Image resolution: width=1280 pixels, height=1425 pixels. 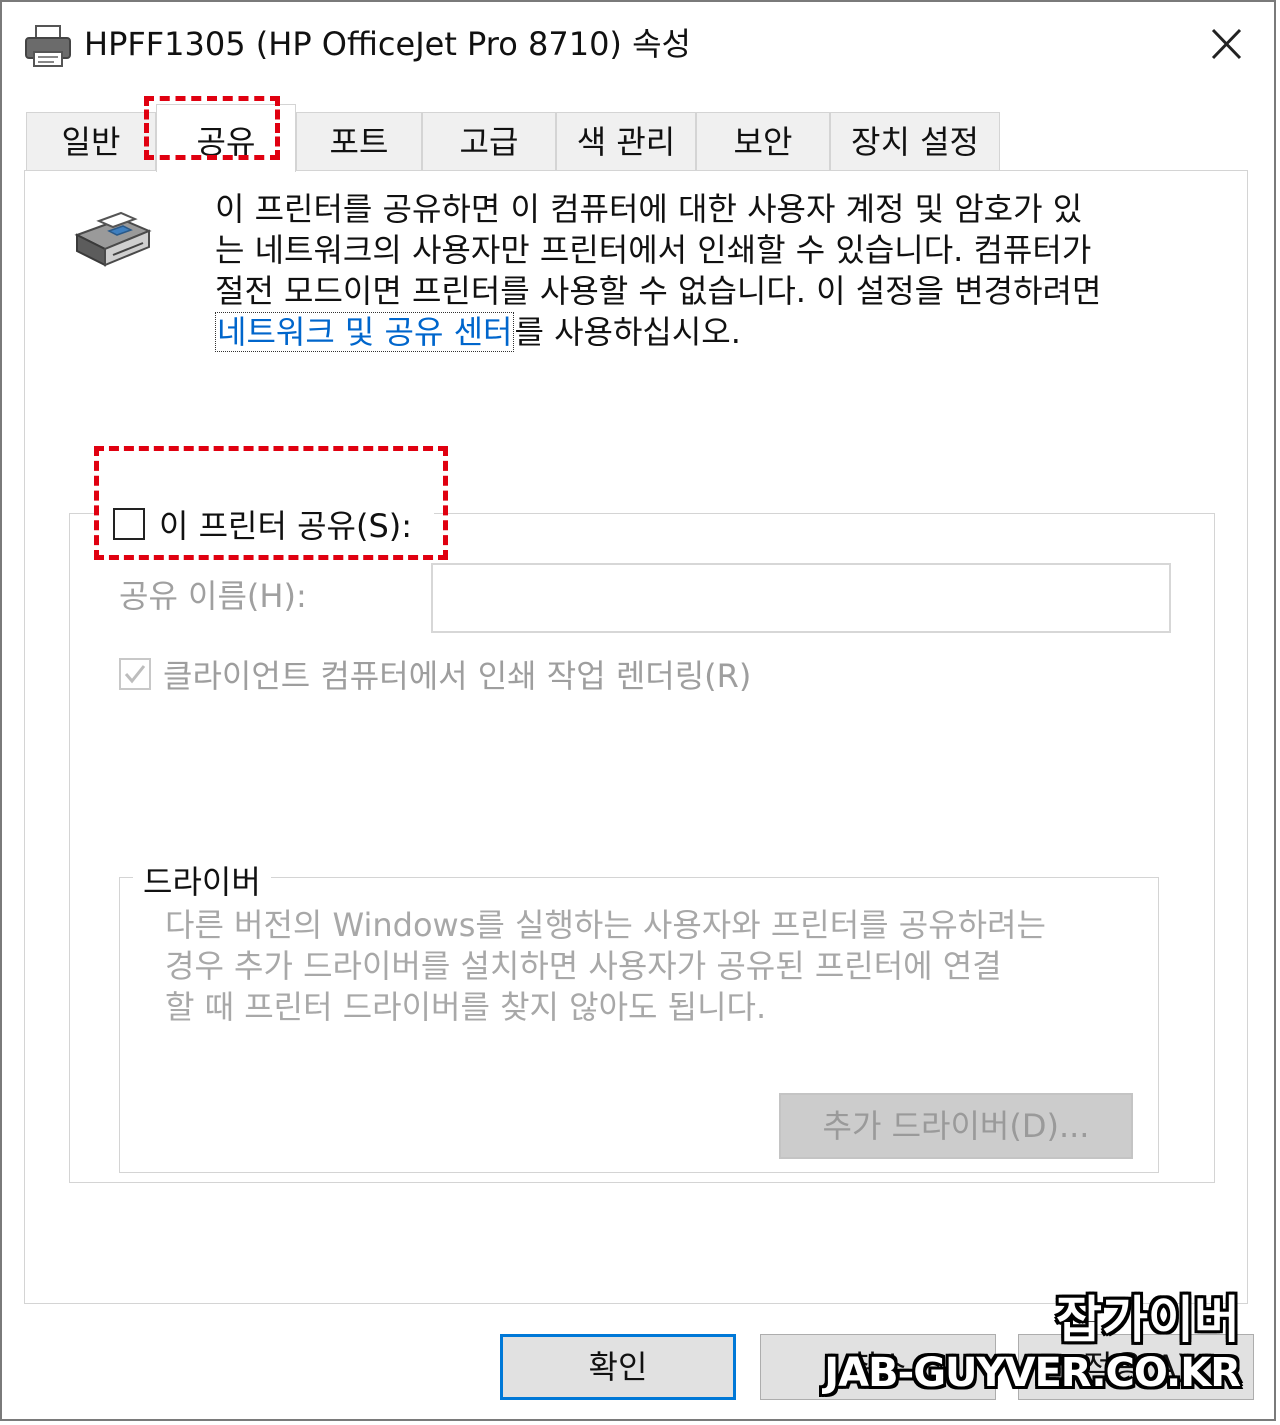 What do you see at coordinates (605, 925) in the screenshot?
I see `drivers-description-line-1: 다른 버전의 Windows를 실행하는 사용자와 프린터를 공유하려는` at bounding box center [605, 925].